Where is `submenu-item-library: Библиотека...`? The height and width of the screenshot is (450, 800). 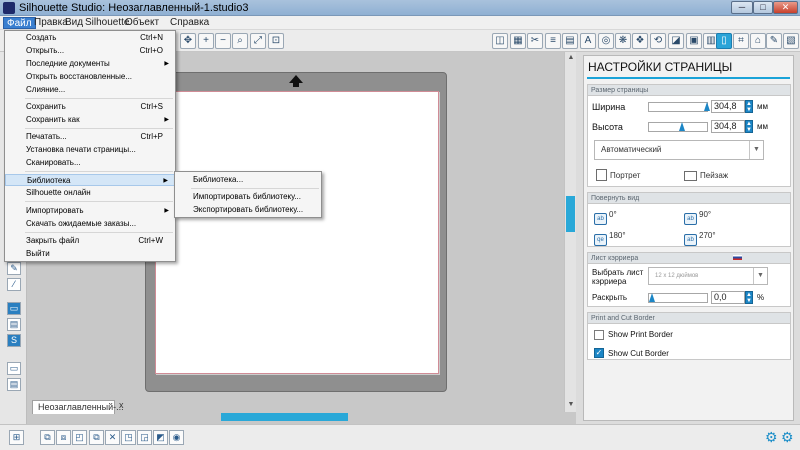
submenu-item-library: Библиотека... is located at coordinates (248, 180).